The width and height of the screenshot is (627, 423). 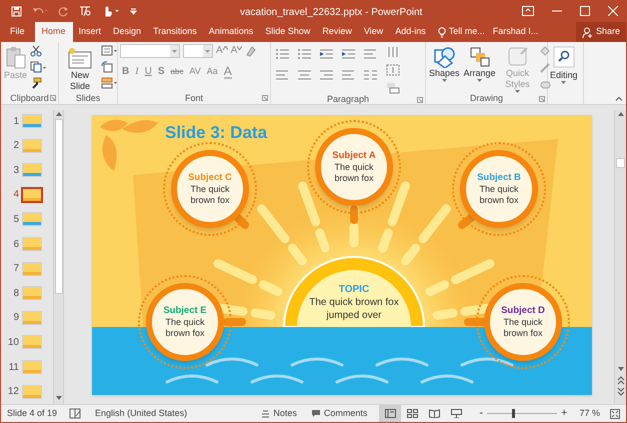 I want to click on touch-mode-icon, so click(x=85, y=11).